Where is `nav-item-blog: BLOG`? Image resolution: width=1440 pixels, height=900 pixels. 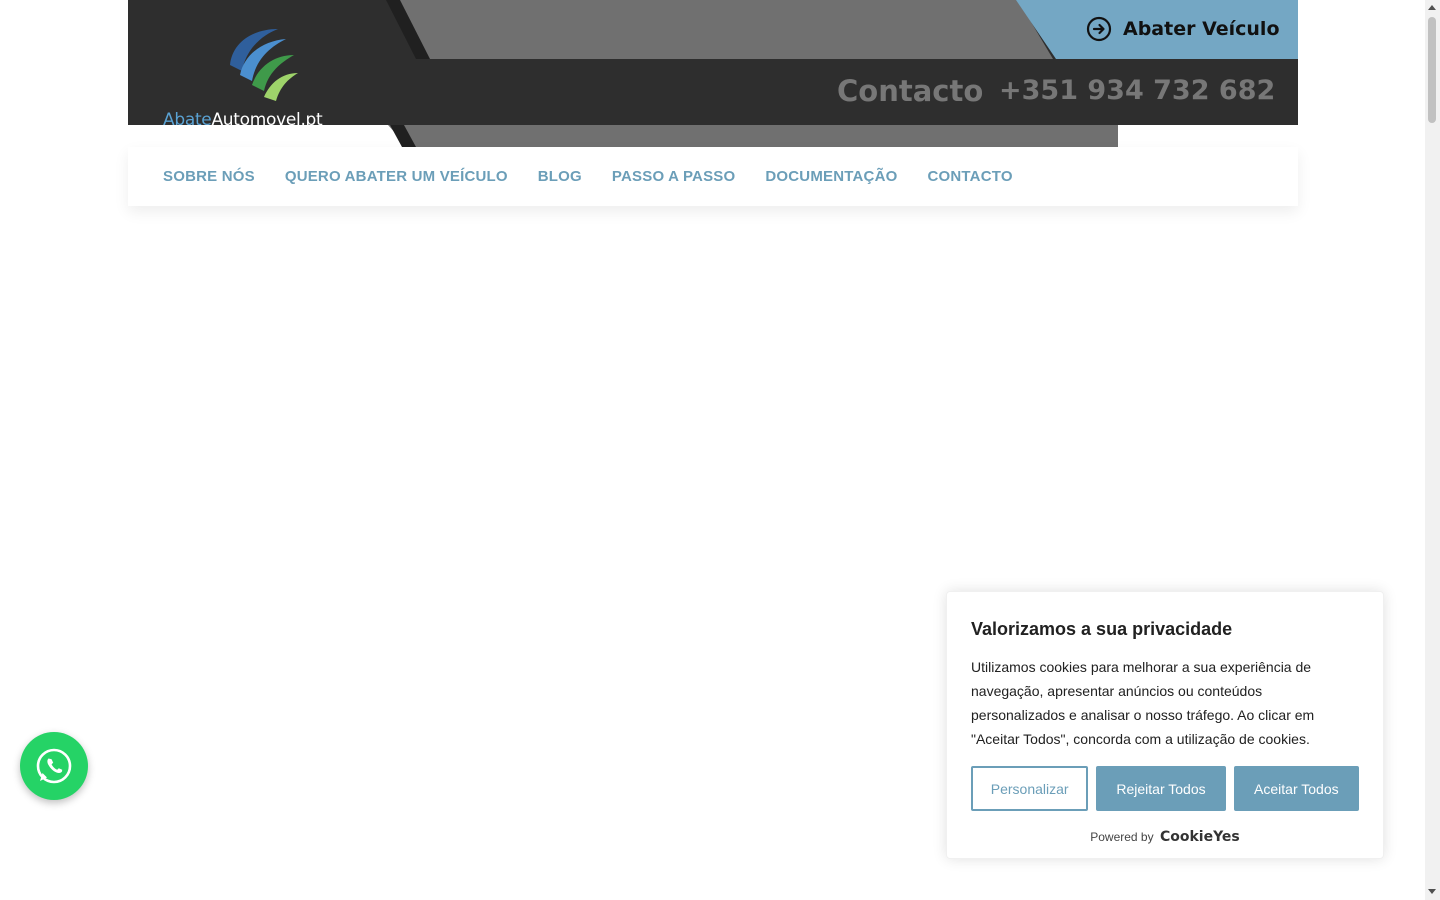
nav-item-blog: BLOG is located at coordinates (560, 176).